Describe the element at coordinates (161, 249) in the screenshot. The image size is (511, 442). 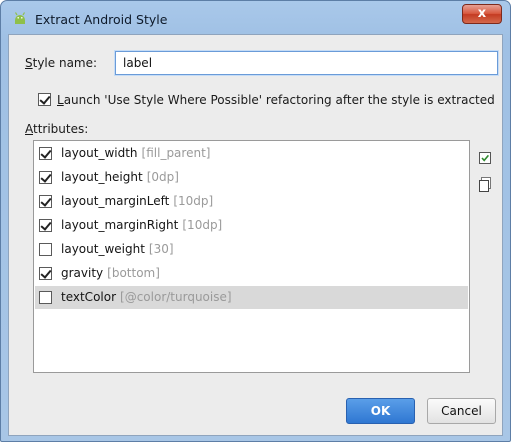
I see `attribute-value: [30]` at that location.